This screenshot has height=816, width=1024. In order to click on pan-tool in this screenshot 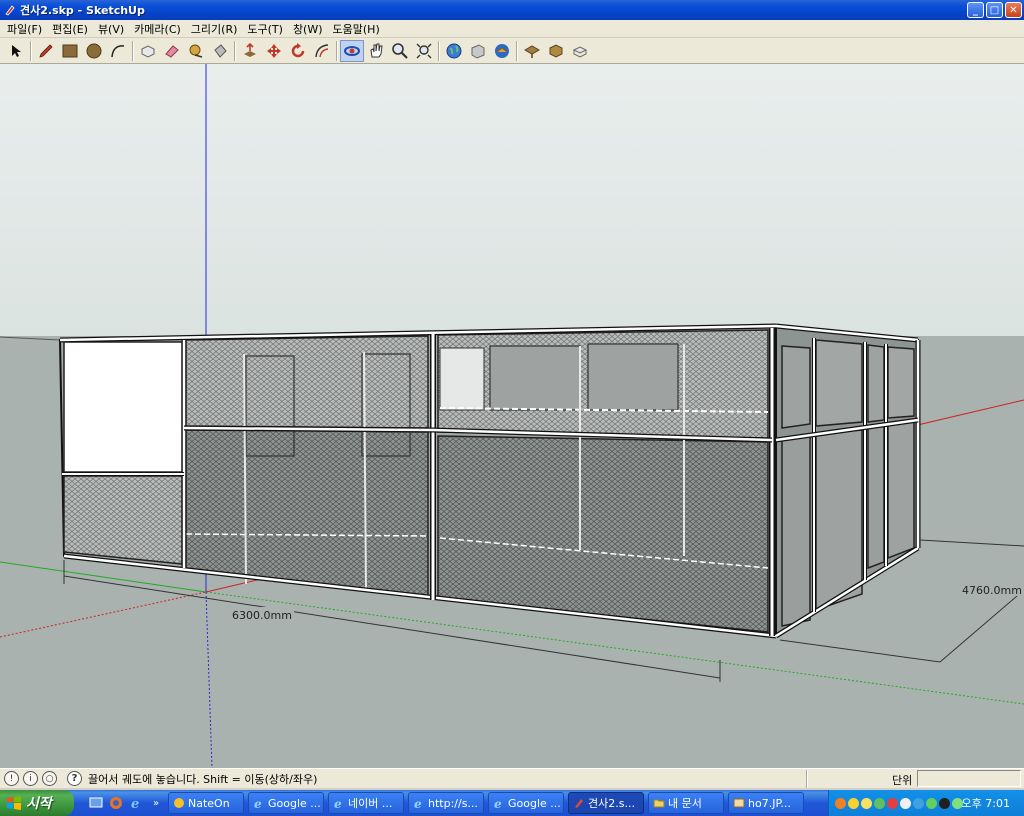, I will do `click(376, 51)`.